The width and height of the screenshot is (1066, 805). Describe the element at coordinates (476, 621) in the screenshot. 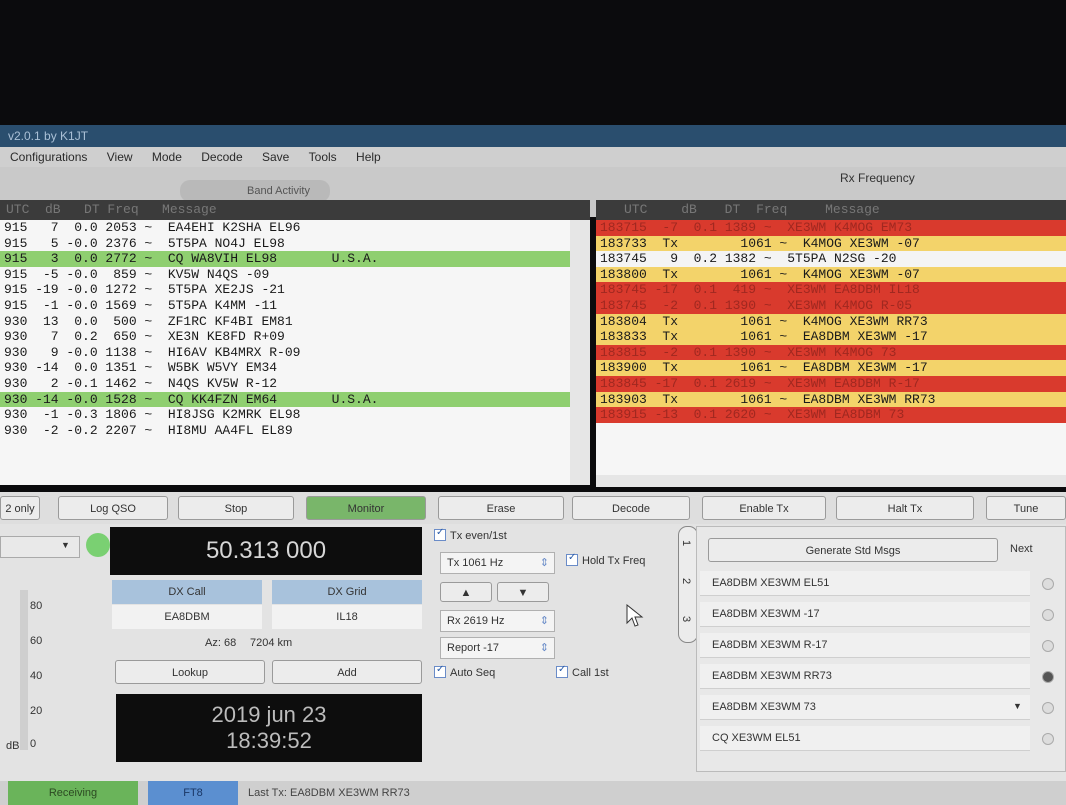

I see `rx-frequency-value: Rx 2619 Hz` at that location.